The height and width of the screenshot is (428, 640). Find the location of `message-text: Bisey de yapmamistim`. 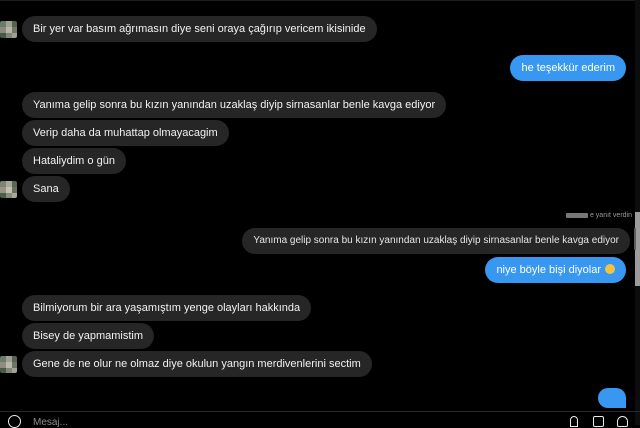

message-text: Bisey de yapmamistim is located at coordinates (88, 336).